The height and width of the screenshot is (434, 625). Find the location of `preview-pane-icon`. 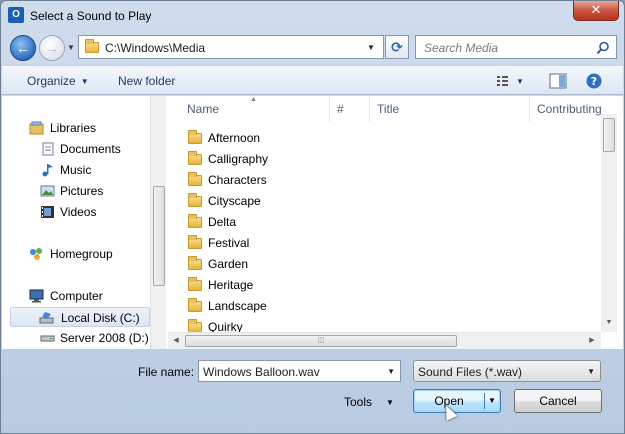

preview-pane-icon is located at coordinates (558, 81).